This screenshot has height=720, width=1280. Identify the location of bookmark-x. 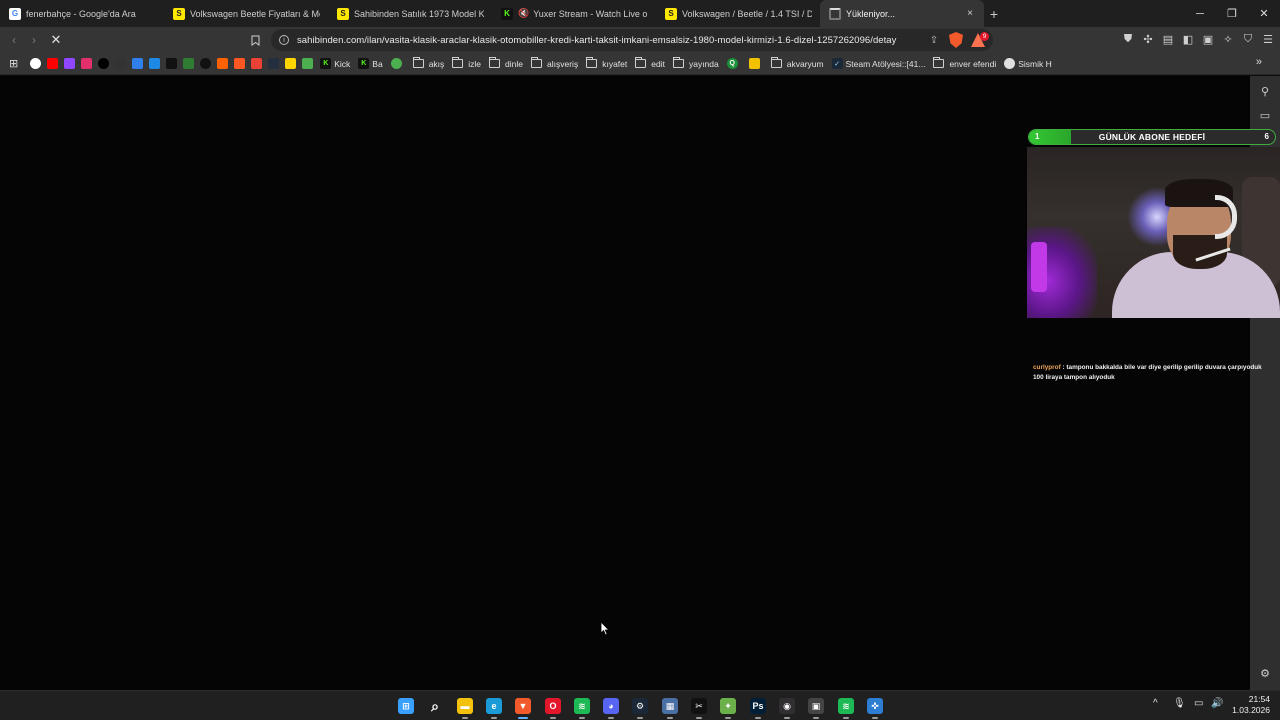
(103, 64).